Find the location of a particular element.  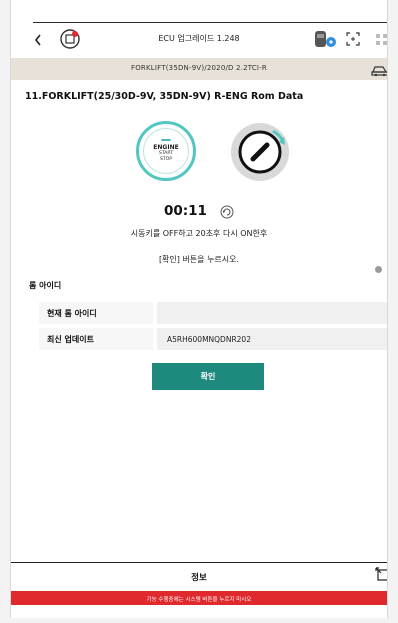

current-rom-row: 현재 롬 아이디 is located at coordinates (213, 313).